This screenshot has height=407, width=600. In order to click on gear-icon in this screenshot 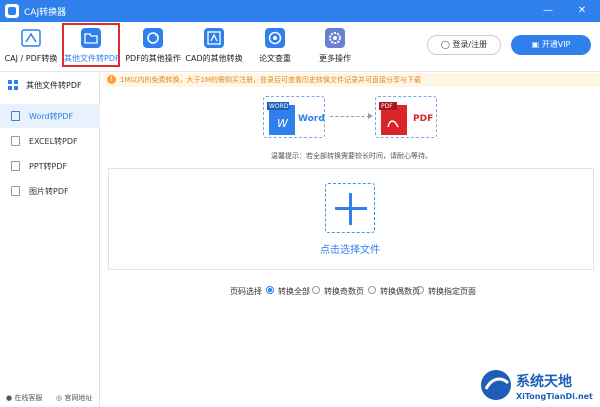, I will do `click(335, 38)`.